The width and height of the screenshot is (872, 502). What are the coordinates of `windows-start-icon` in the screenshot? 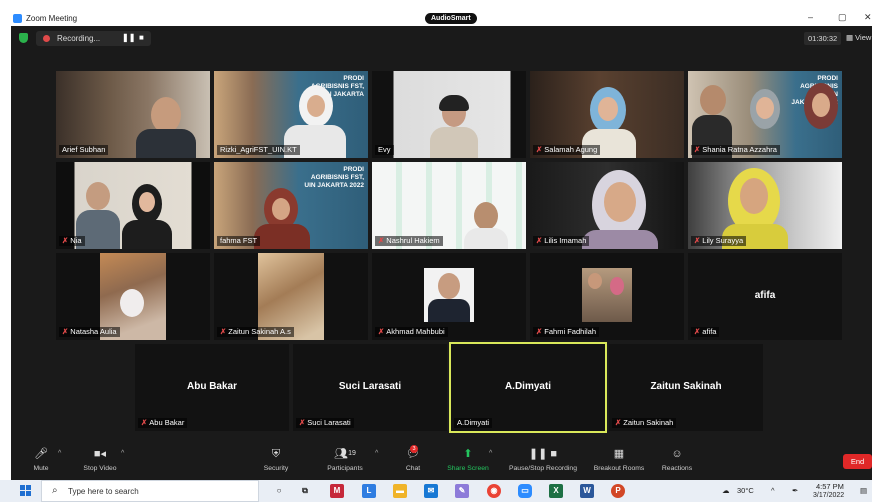 It's located at (26, 491).